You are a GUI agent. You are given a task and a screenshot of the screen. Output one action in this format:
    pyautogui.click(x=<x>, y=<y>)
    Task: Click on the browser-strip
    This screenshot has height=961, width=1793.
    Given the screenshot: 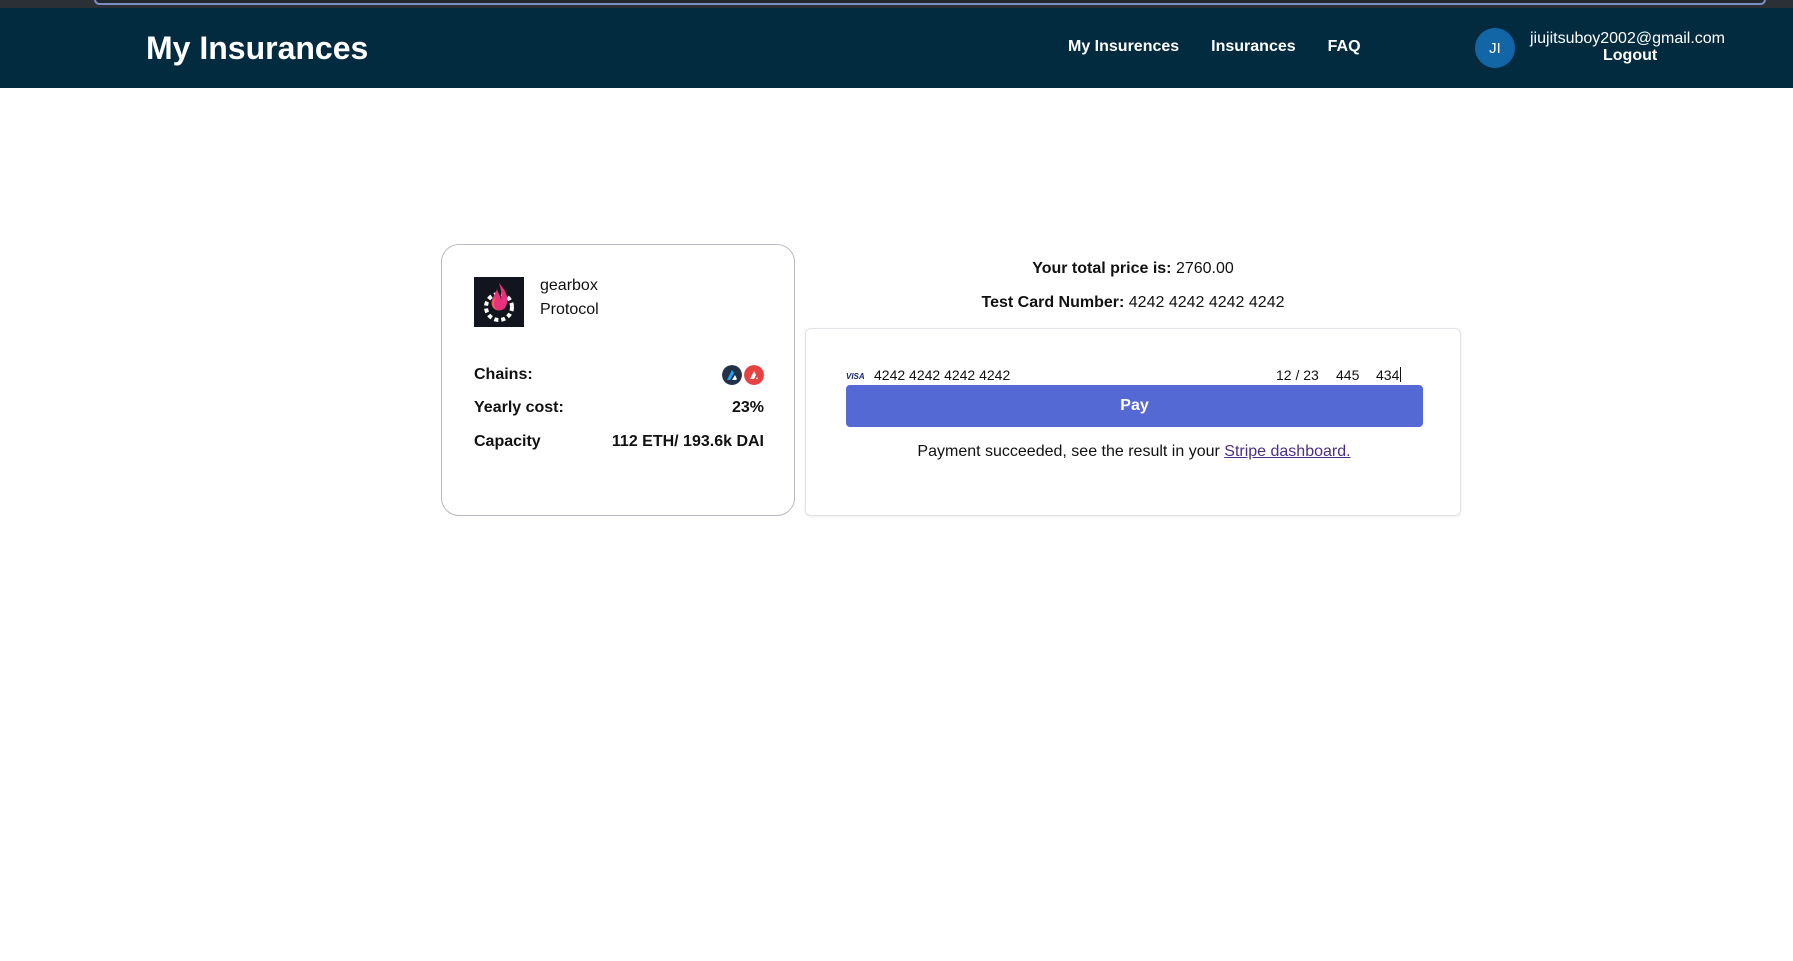 What is the action you would take?
    pyautogui.click(x=896, y=4)
    